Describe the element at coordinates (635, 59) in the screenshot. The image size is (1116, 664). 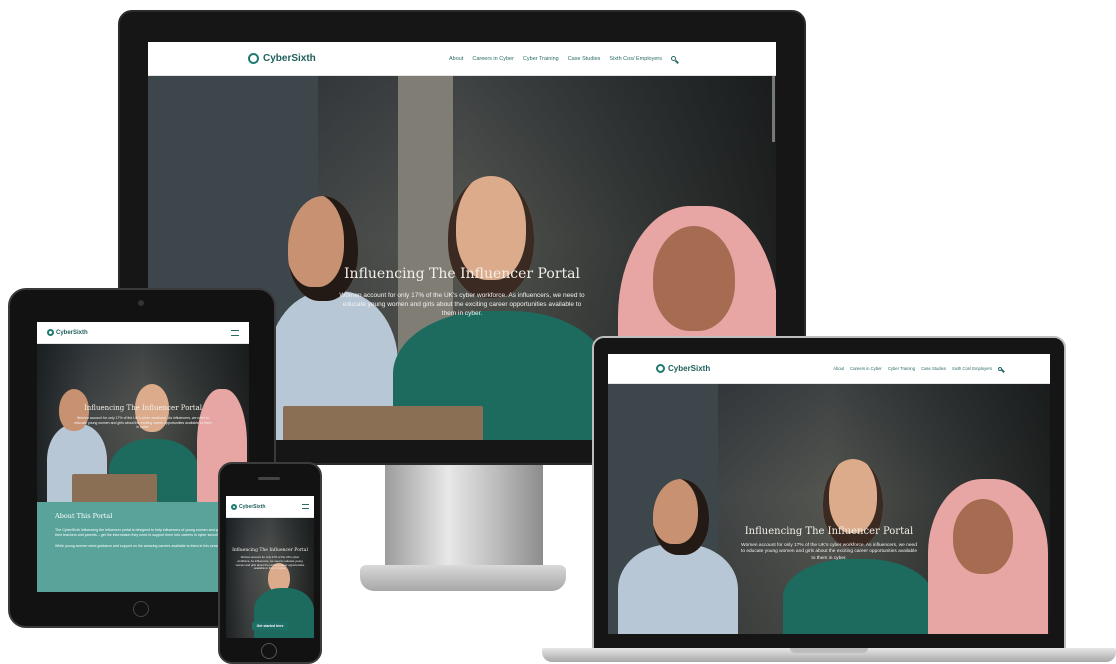
I see `nav-employers: Sixth Cos/ Employers` at that location.